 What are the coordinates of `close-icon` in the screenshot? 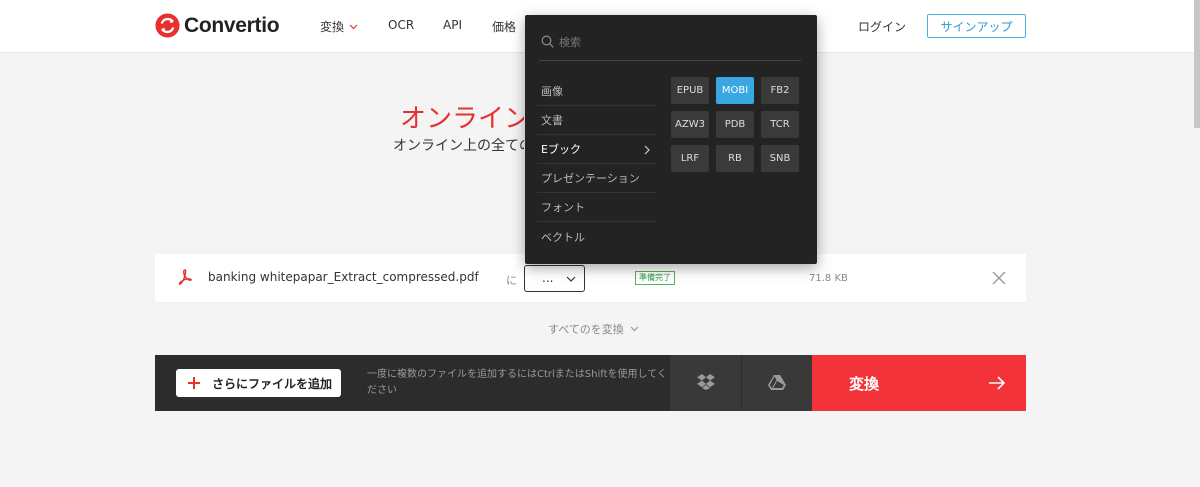 It's located at (999, 278).